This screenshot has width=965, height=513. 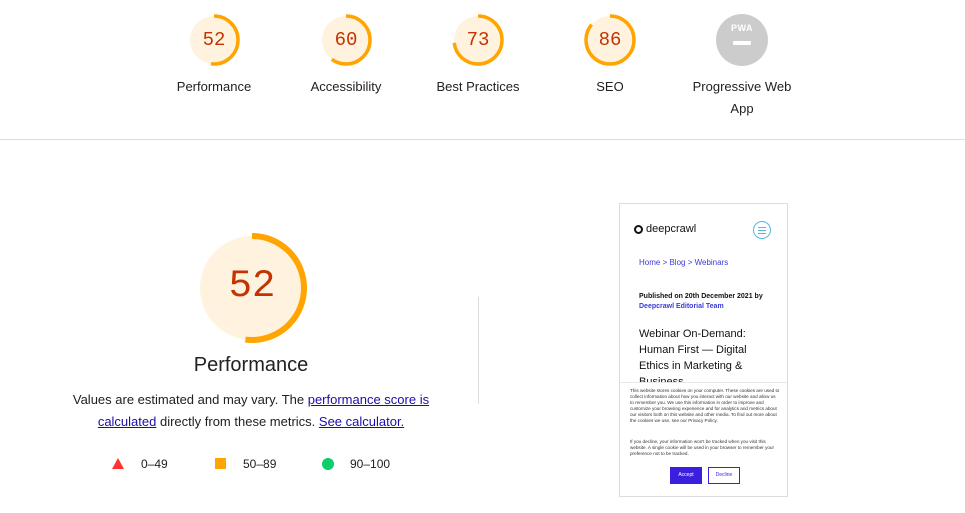 What do you see at coordinates (684, 262) in the screenshot?
I see `breadcrumb: Home > Blog > Webinars` at bounding box center [684, 262].